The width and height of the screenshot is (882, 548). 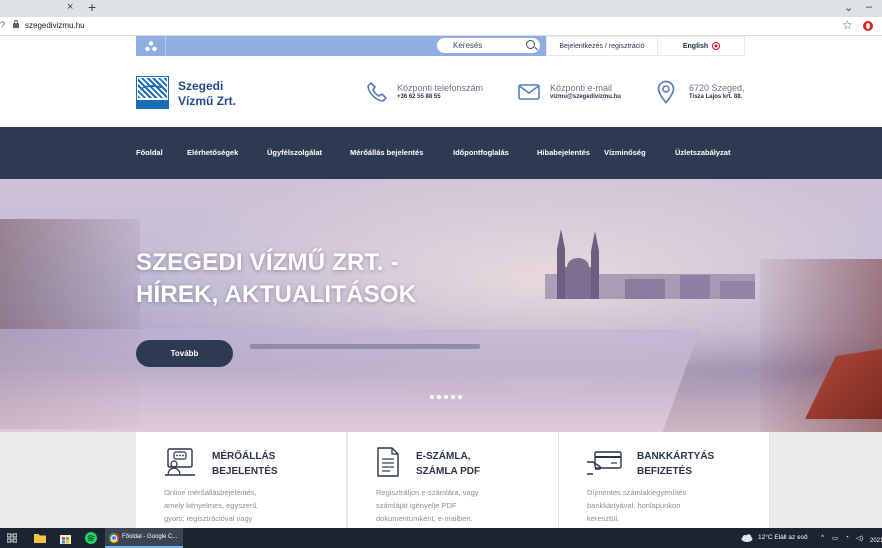 I want to click on meter-reading-icon, so click(x=180, y=462).